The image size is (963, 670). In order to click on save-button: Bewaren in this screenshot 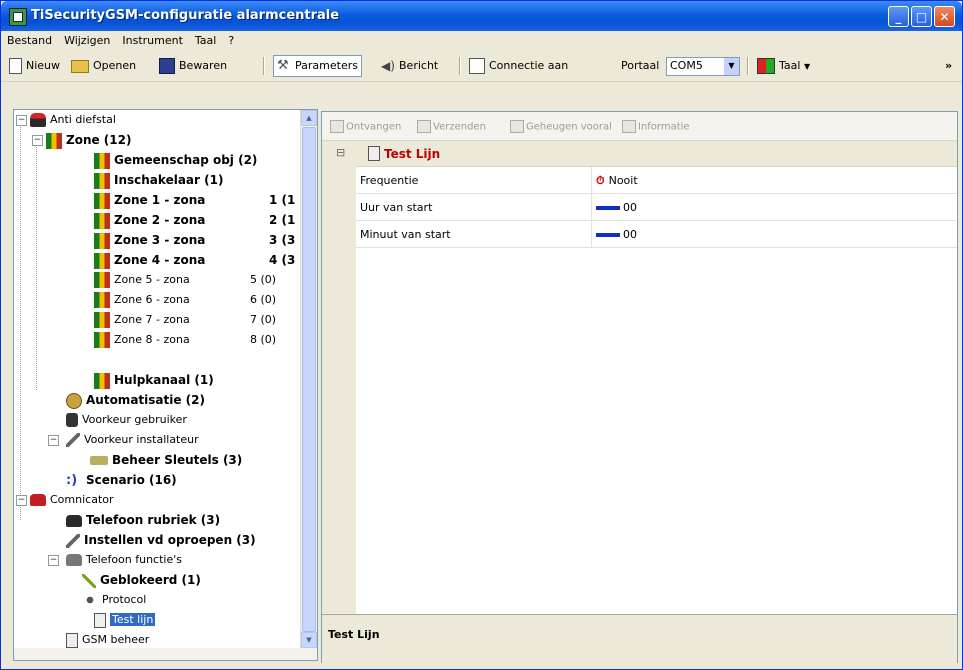, I will do `click(193, 66)`.